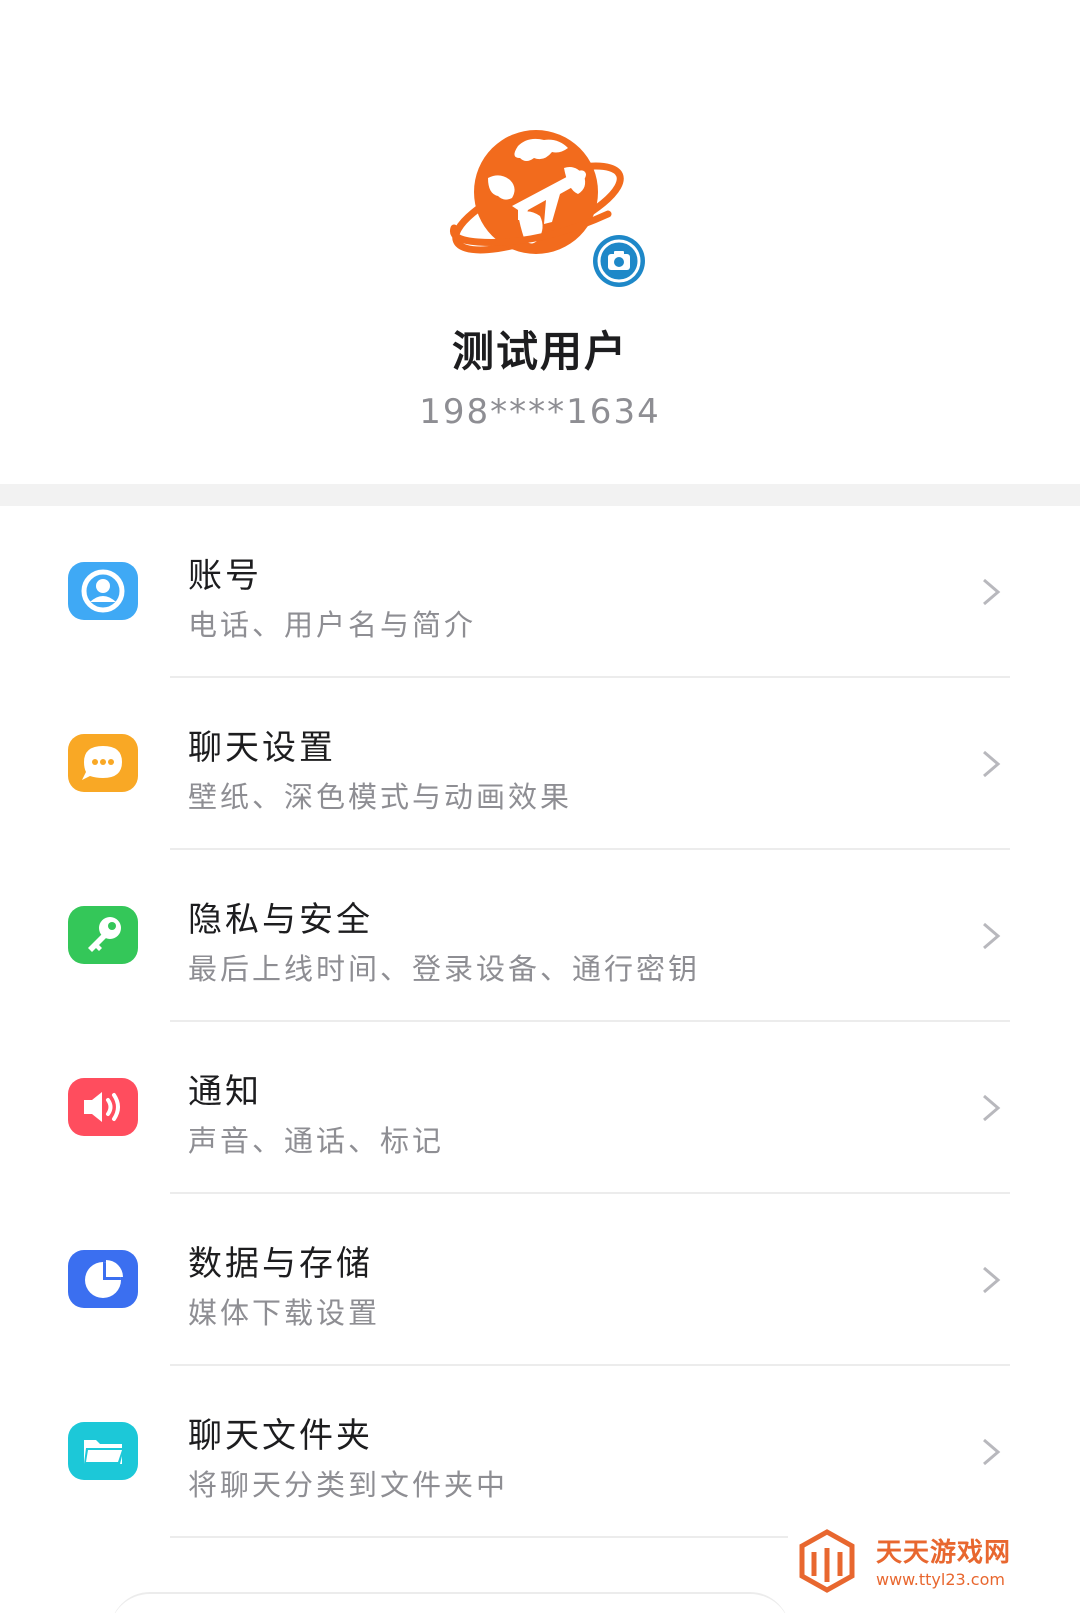 Image resolution: width=1080 pixels, height=1613 pixels. Describe the element at coordinates (103, 1107) in the screenshot. I see `speaker-icon` at that location.